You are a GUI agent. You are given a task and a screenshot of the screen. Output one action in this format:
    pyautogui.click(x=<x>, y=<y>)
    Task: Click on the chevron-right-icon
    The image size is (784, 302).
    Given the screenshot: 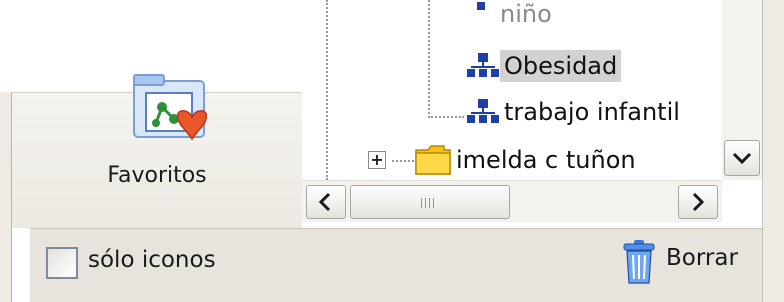 What is the action you would take?
    pyautogui.click(x=698, y=202)
    